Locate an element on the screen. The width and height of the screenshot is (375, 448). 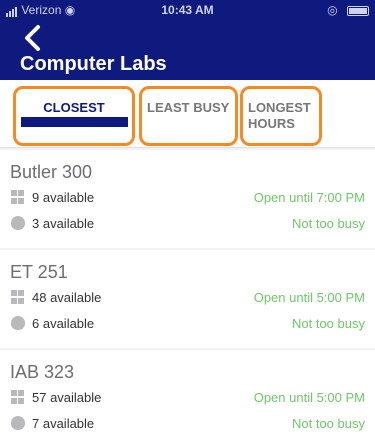
tab-closest-label: CLOSEST is located at coordinates (74, 107).